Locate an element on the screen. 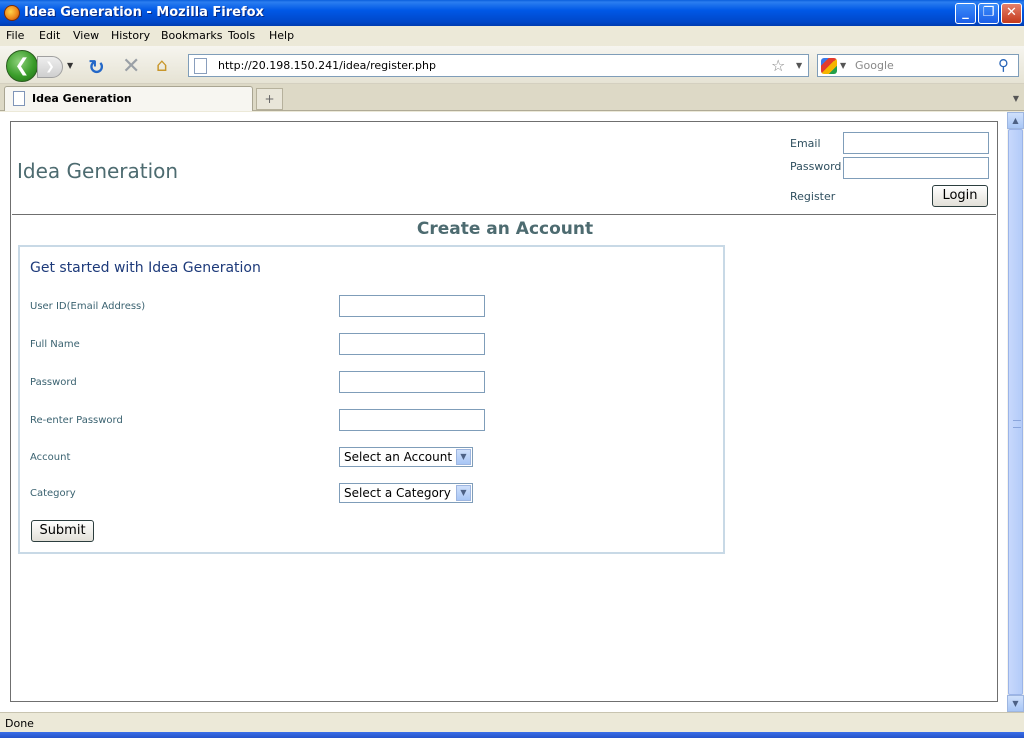  category-select: Select a Category ▼ is located at coordinates (406, 493).